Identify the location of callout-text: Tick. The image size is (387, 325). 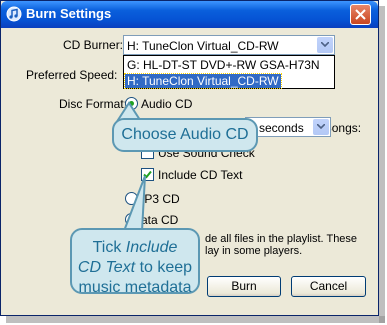
(109, 247).